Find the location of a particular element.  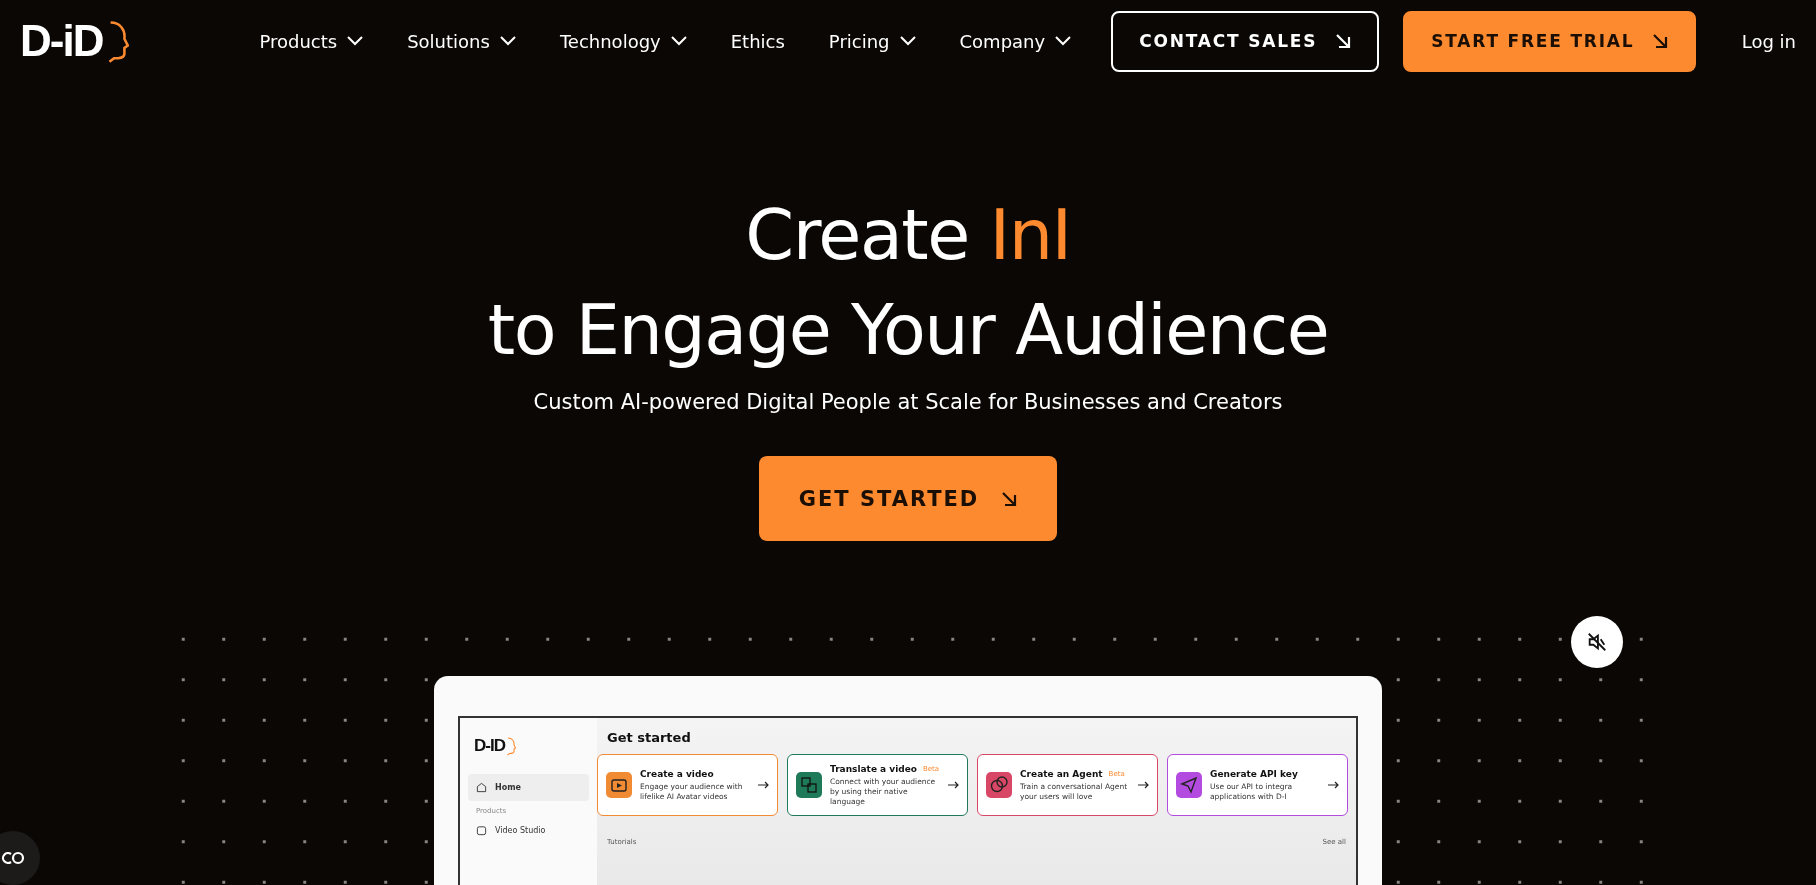

hero-subtitle: Custom AI-powered Digital People at Scale for Businesses and Creators is located at coordinates (908, 402).